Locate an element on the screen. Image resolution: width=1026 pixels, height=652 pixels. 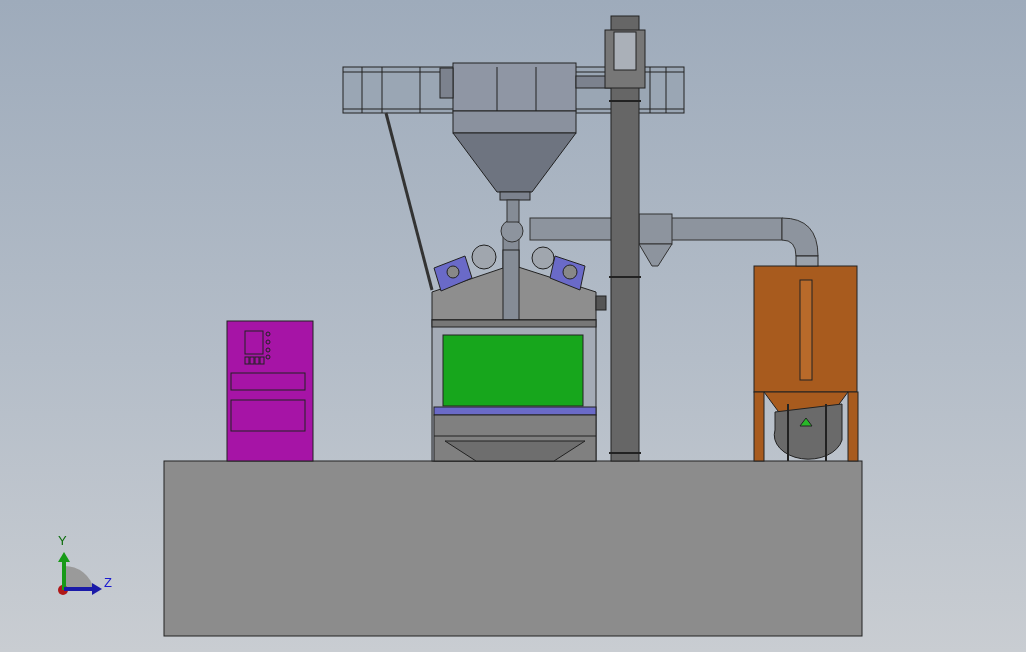
z-axis-label: Z is located at coordinates (108, 582).